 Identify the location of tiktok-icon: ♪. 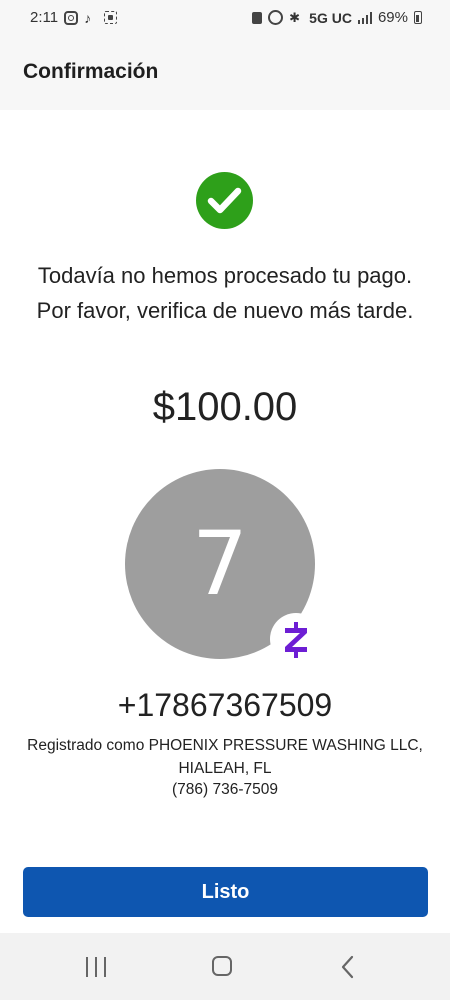
(88, 17).